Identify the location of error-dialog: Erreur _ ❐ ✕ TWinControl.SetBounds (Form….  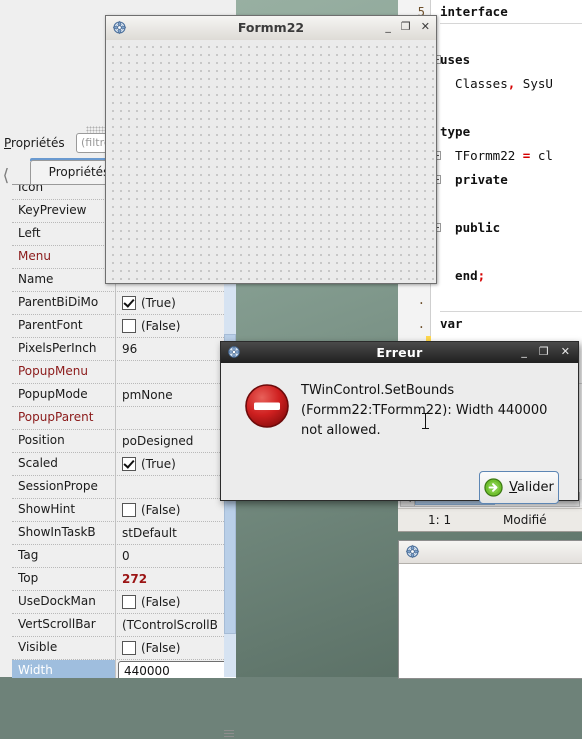
(399, 422).